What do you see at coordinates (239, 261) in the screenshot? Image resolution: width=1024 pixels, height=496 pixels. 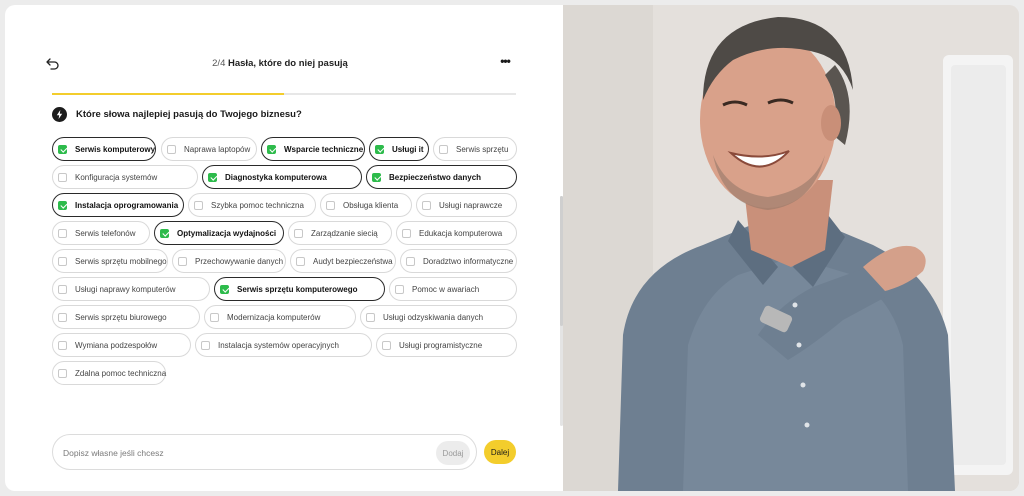 I see `keyword-chip-label: Przechowywanie danych` at bounding box center [239, 261].